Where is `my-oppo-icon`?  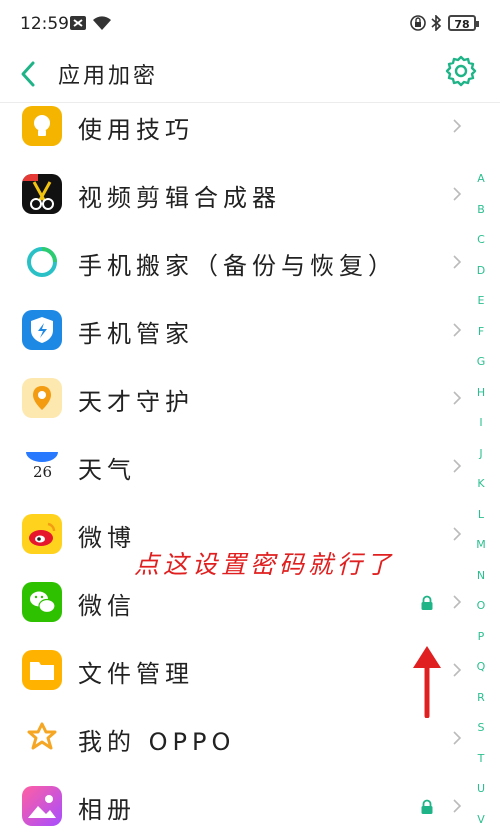
my-oppo-icon is located at coordinates (42, 738).